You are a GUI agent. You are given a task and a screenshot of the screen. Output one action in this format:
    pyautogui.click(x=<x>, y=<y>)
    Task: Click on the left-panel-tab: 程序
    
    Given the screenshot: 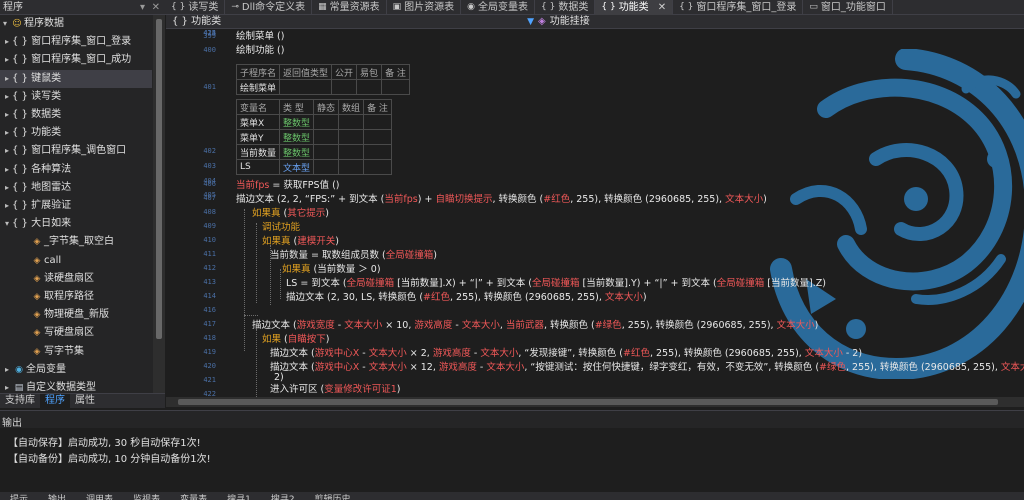 What is the action you would take?
    pyautogui.click(x=55, y=401)
    